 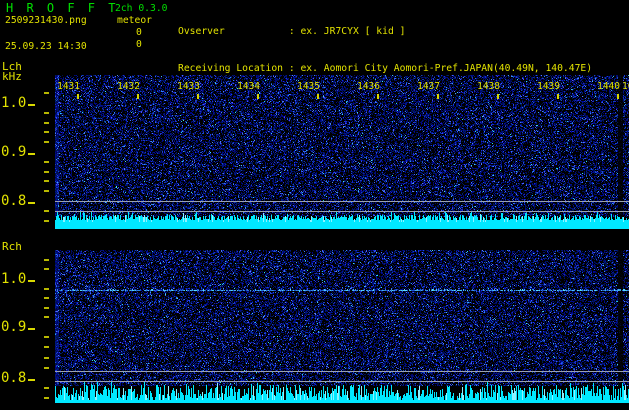 I want to click on time-label-partial: 10, so click(x=625, y=86).